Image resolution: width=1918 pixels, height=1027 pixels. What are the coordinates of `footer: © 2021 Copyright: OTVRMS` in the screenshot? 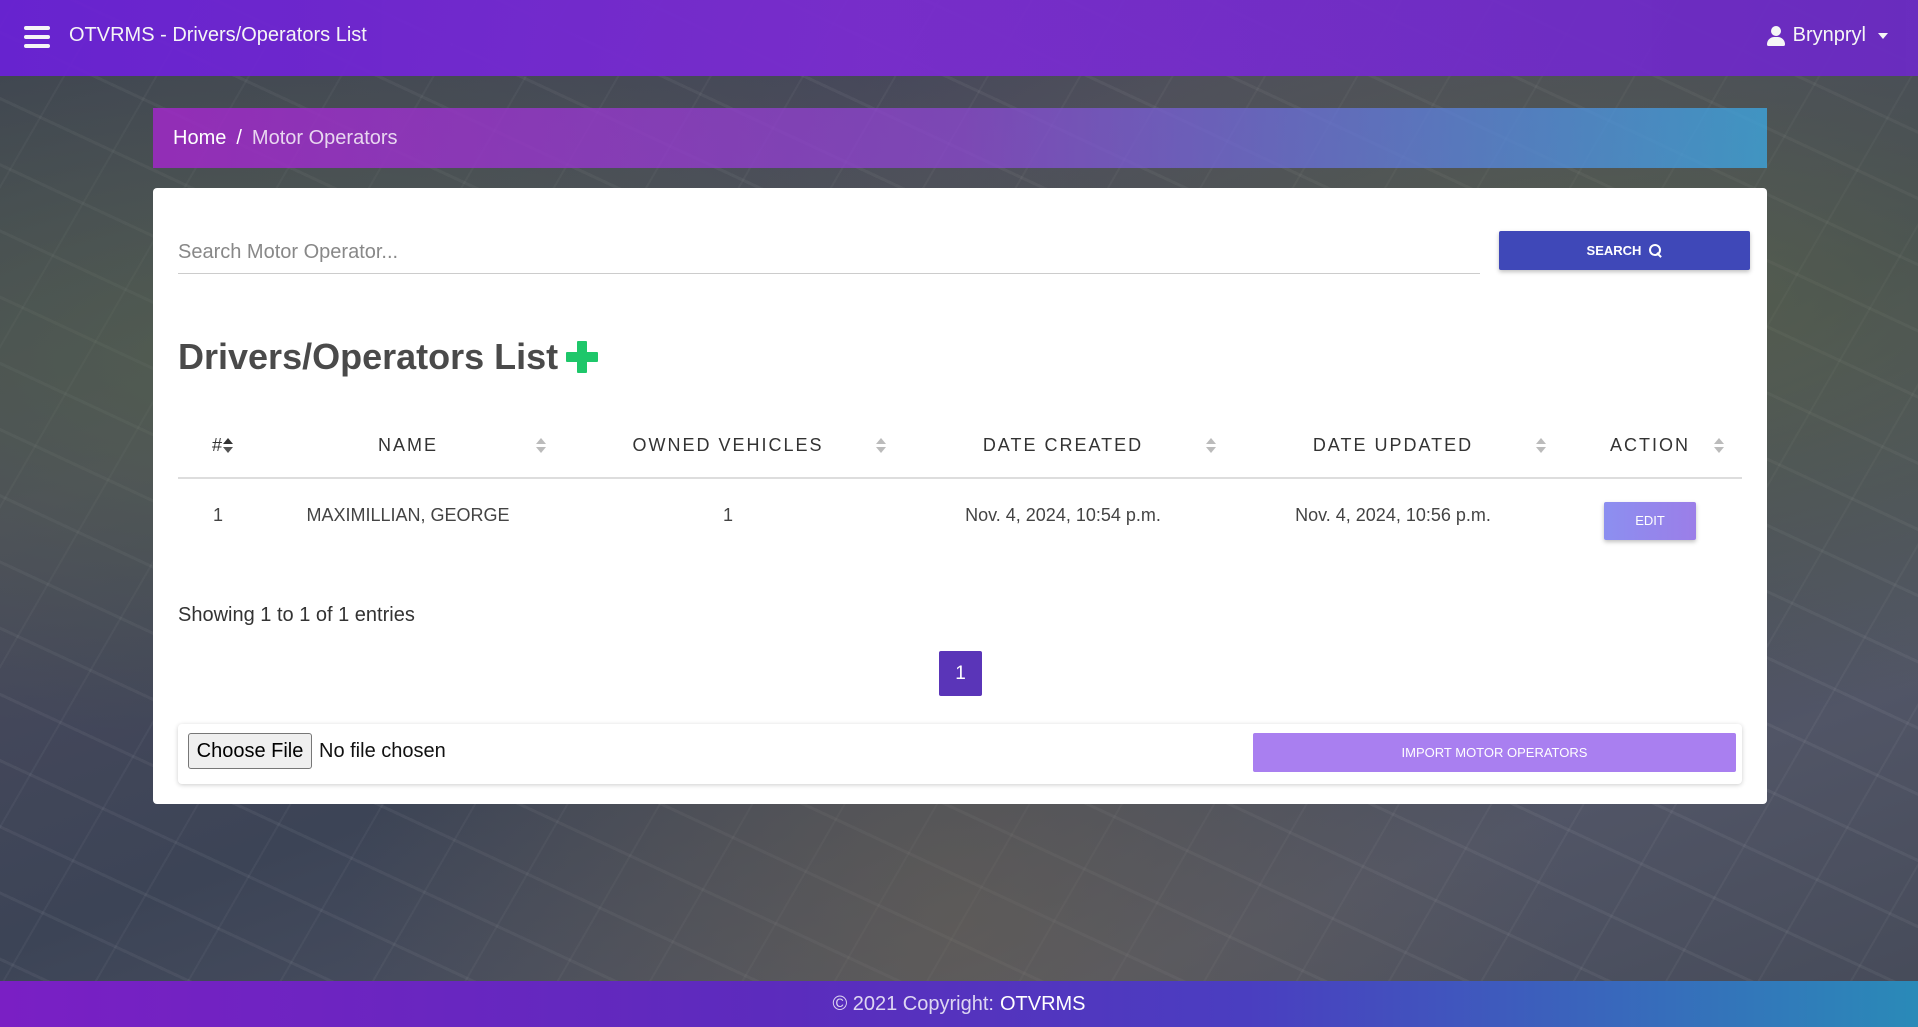 It's located at (959, 1004).